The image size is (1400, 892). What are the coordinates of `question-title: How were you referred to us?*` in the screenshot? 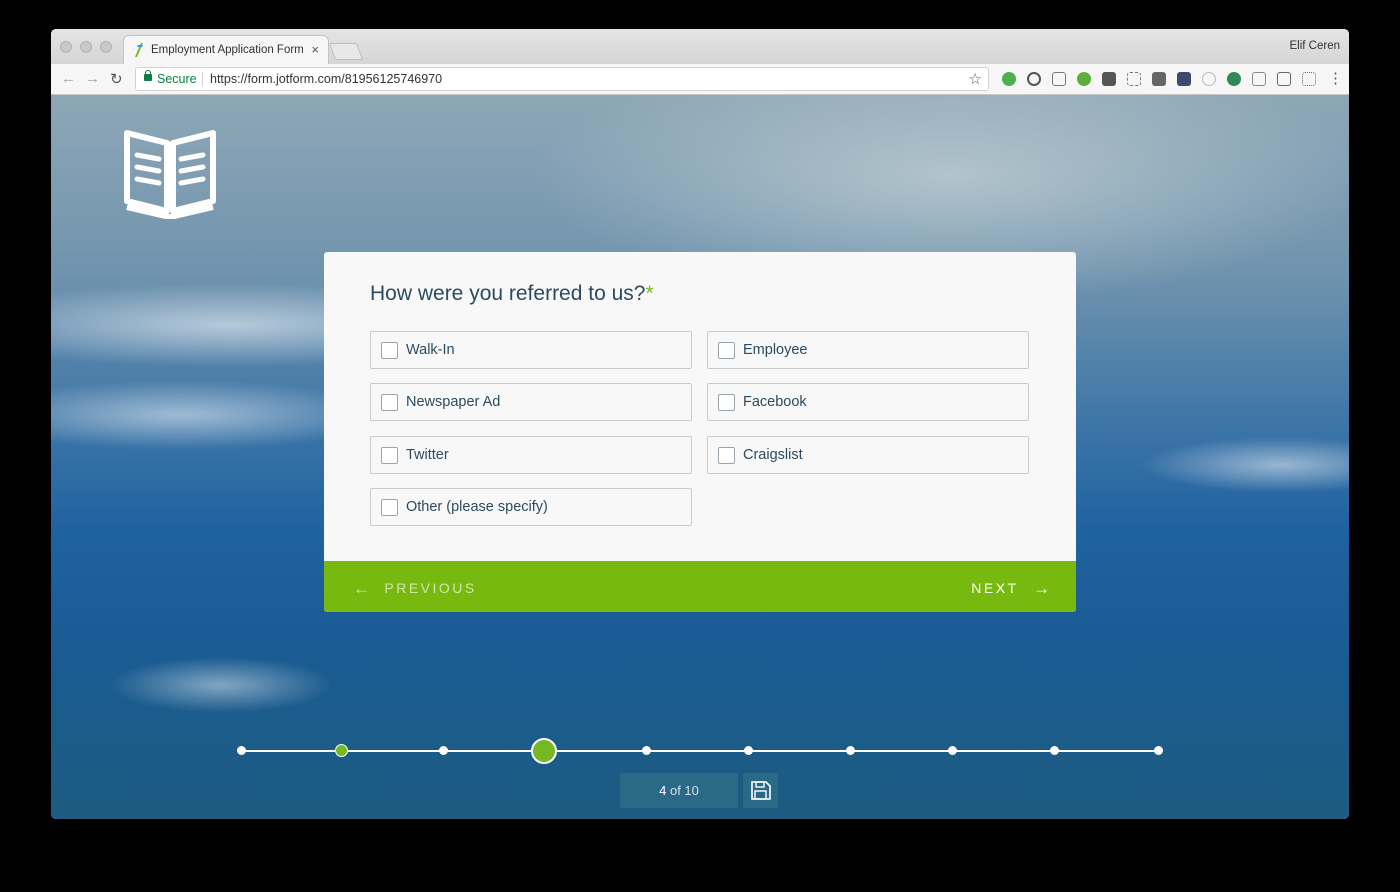 It's located at (512, 294).